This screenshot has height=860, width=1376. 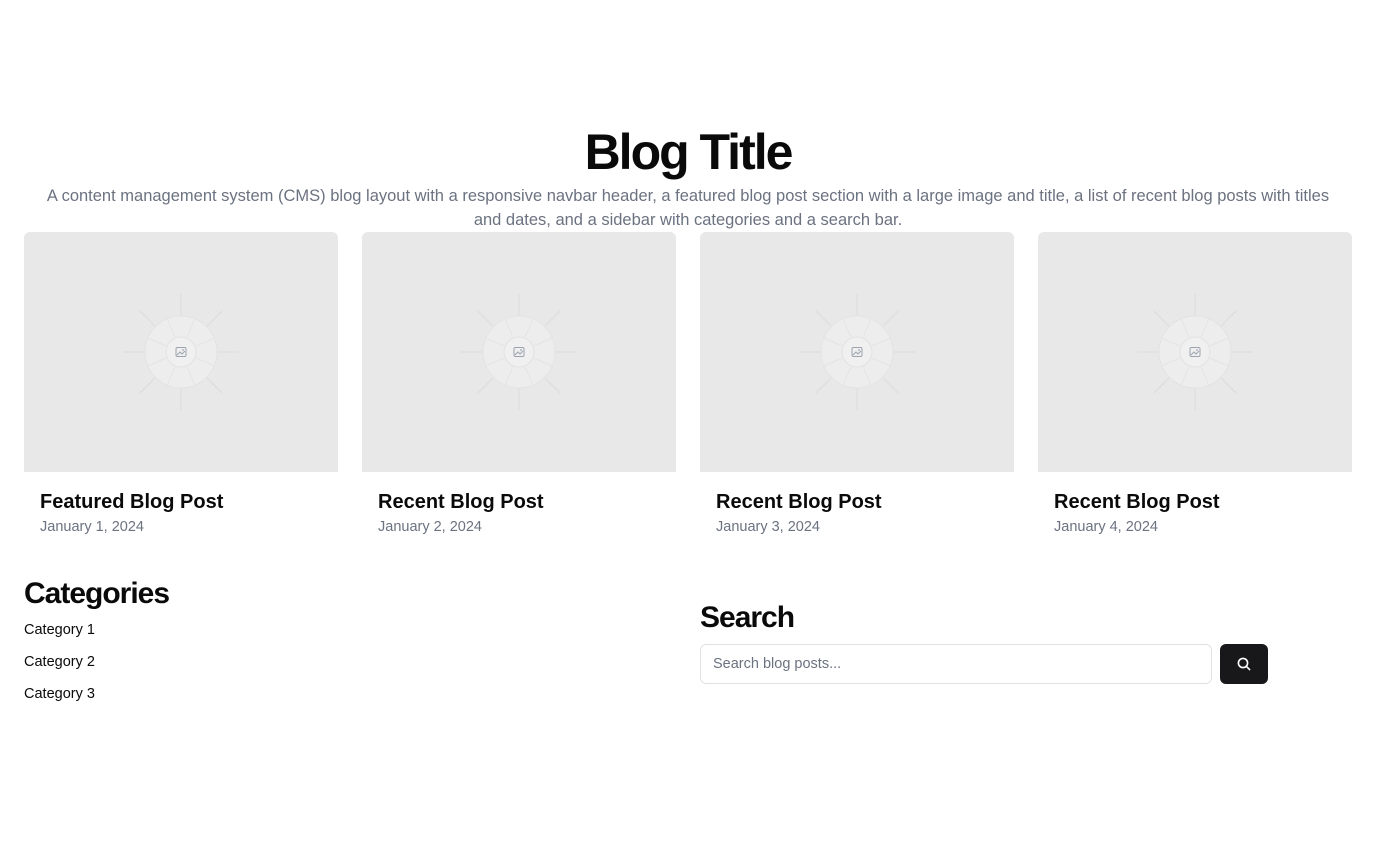 I want to click on search-bar, so click(x=984, y=664).